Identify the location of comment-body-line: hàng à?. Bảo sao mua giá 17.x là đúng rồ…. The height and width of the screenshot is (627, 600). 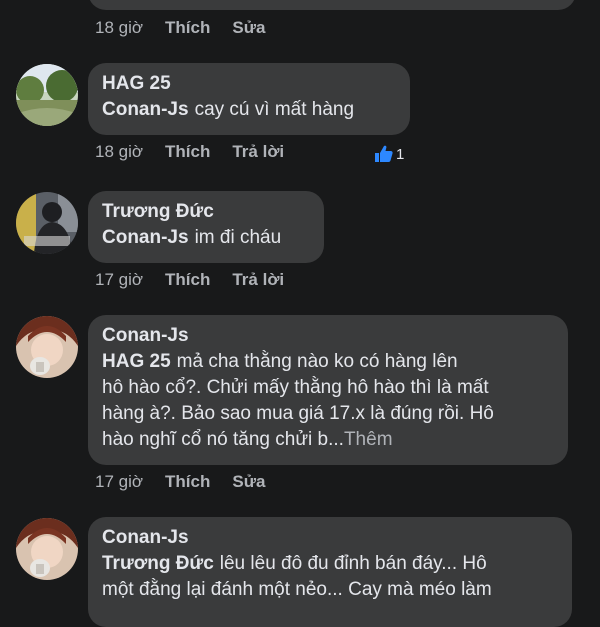
(298, 413).